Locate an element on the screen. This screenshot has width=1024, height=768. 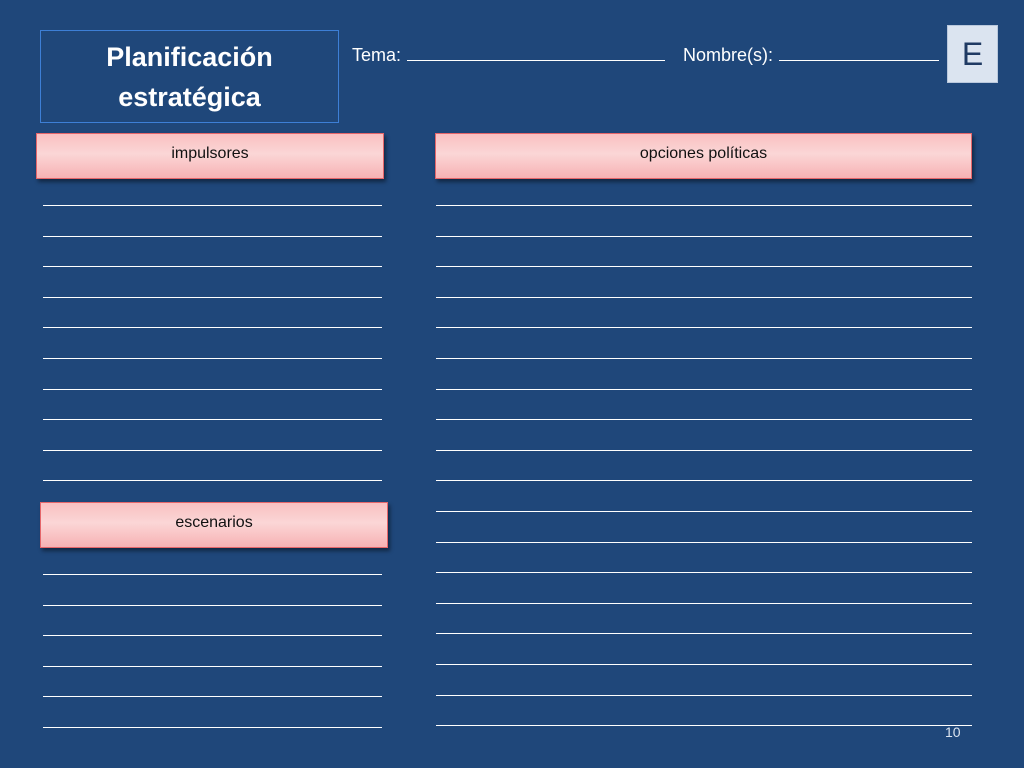
tema-blank is located at coordinates (536, 51).